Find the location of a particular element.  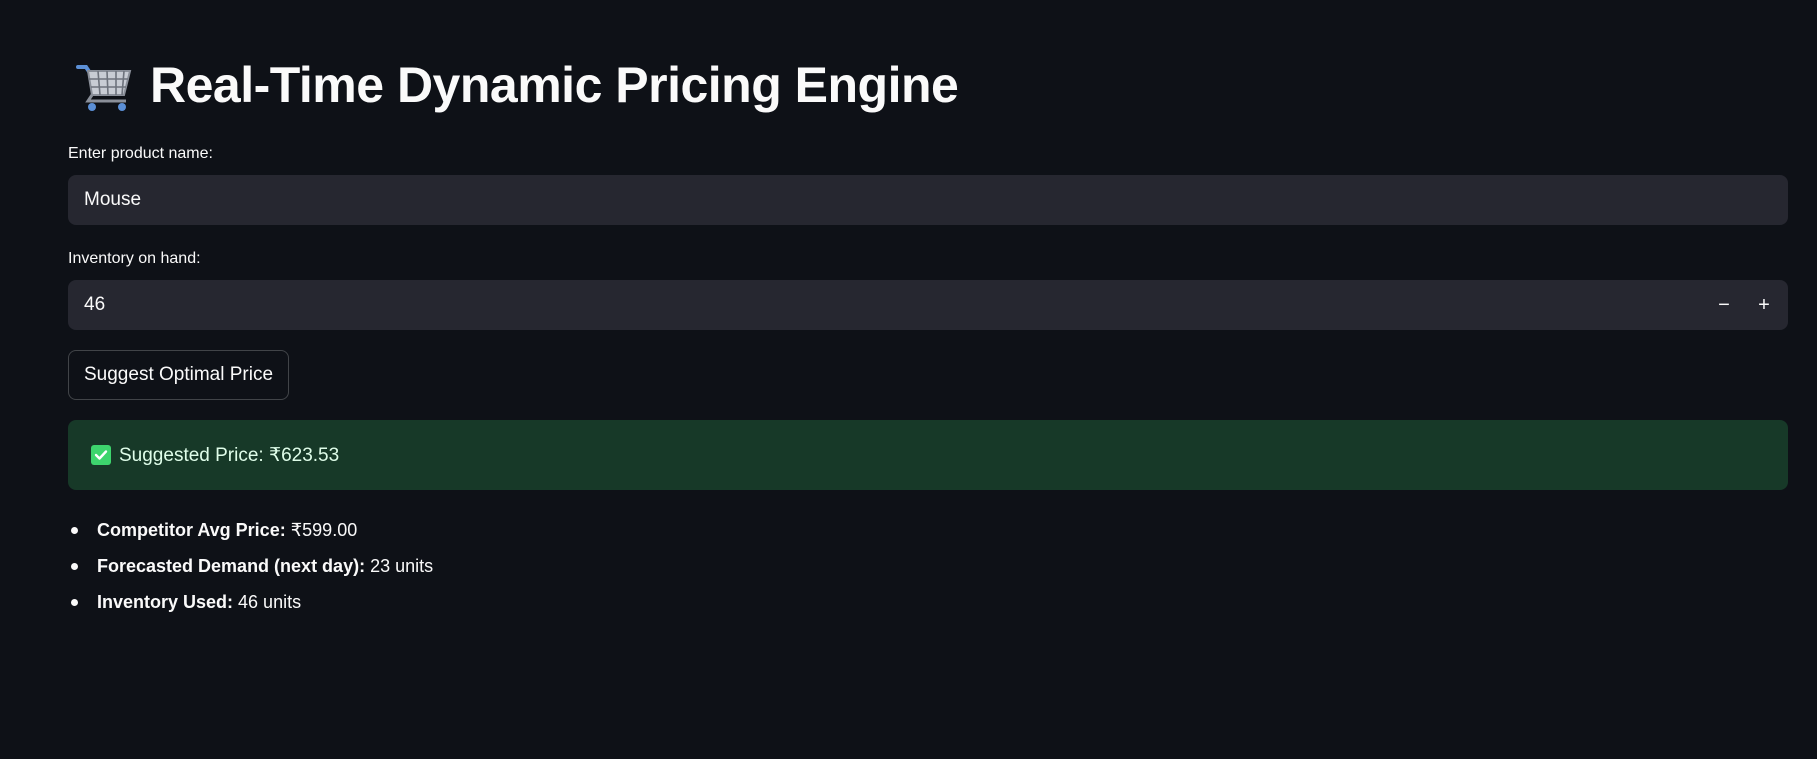

detail-value: 46 units is located at coordinates (270, 602).